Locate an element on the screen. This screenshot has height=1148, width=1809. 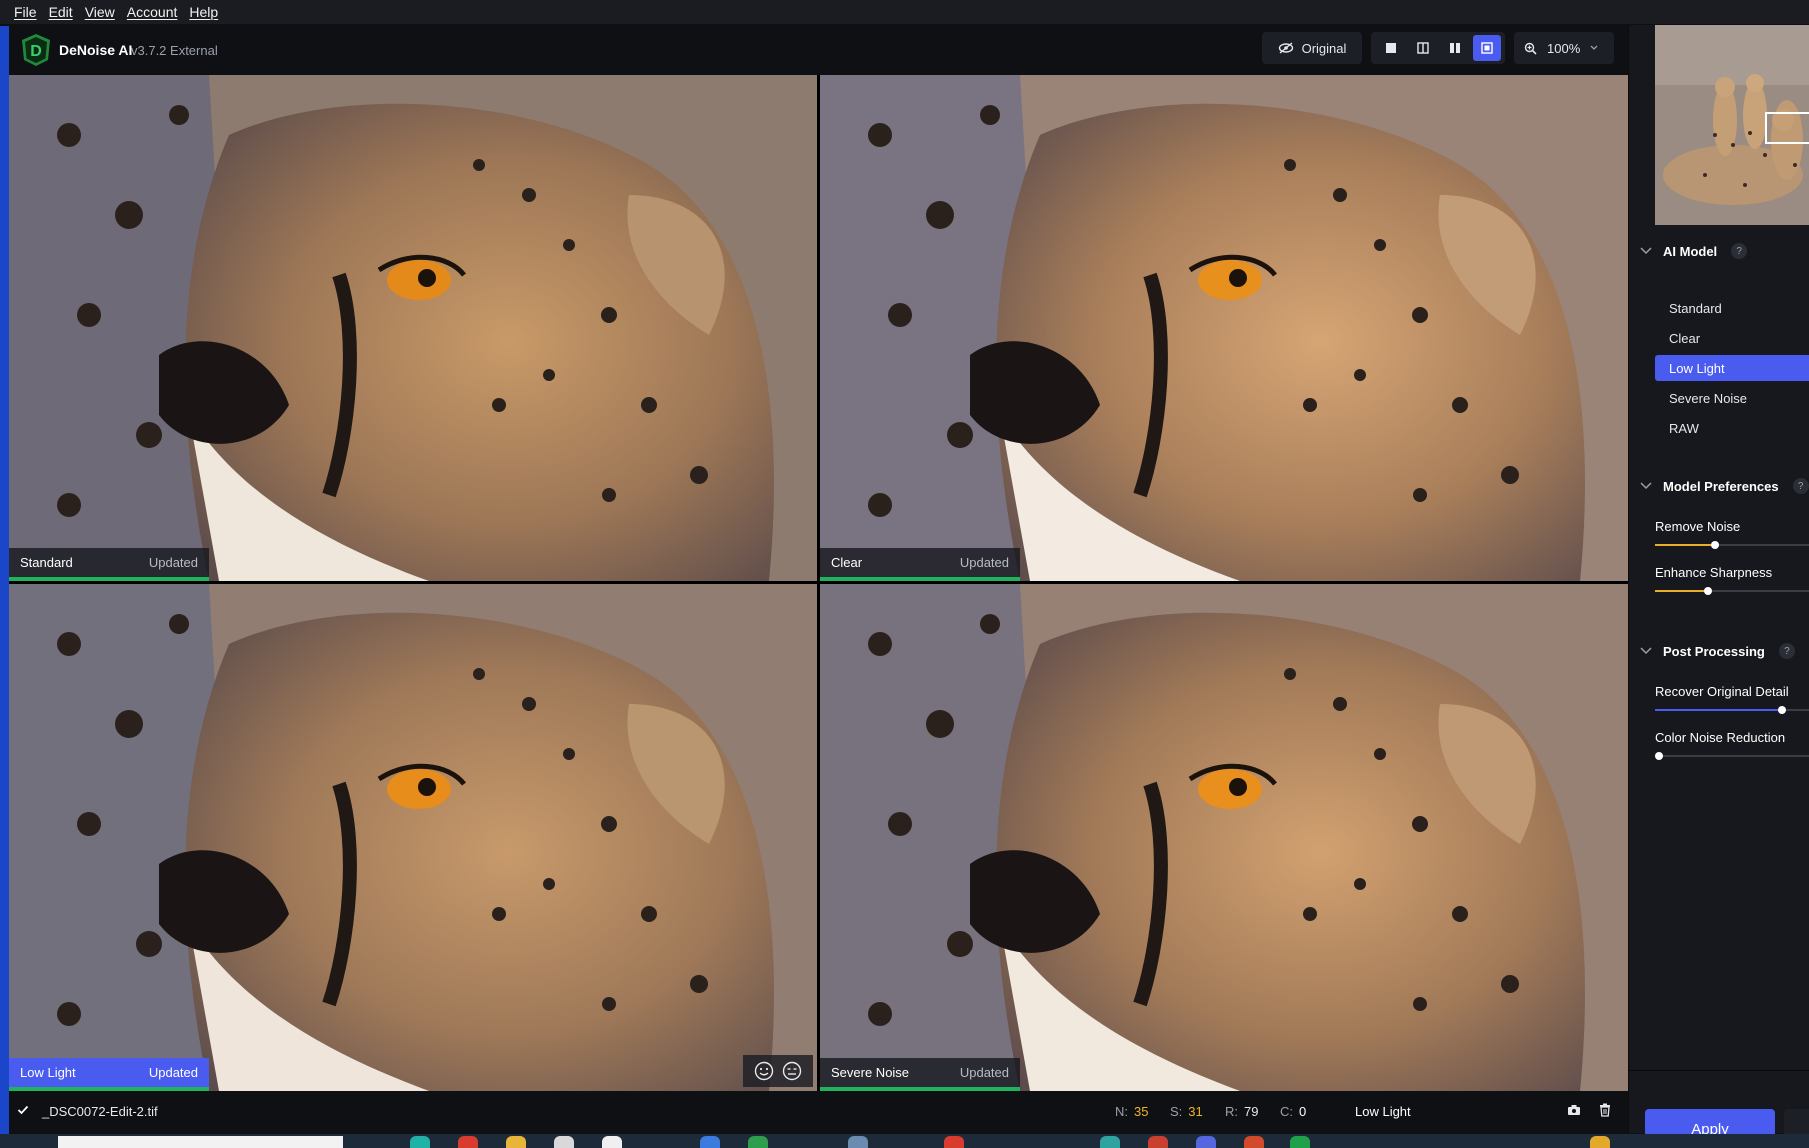
side-by-side-view-icon is located at coordinates (1455, 48).